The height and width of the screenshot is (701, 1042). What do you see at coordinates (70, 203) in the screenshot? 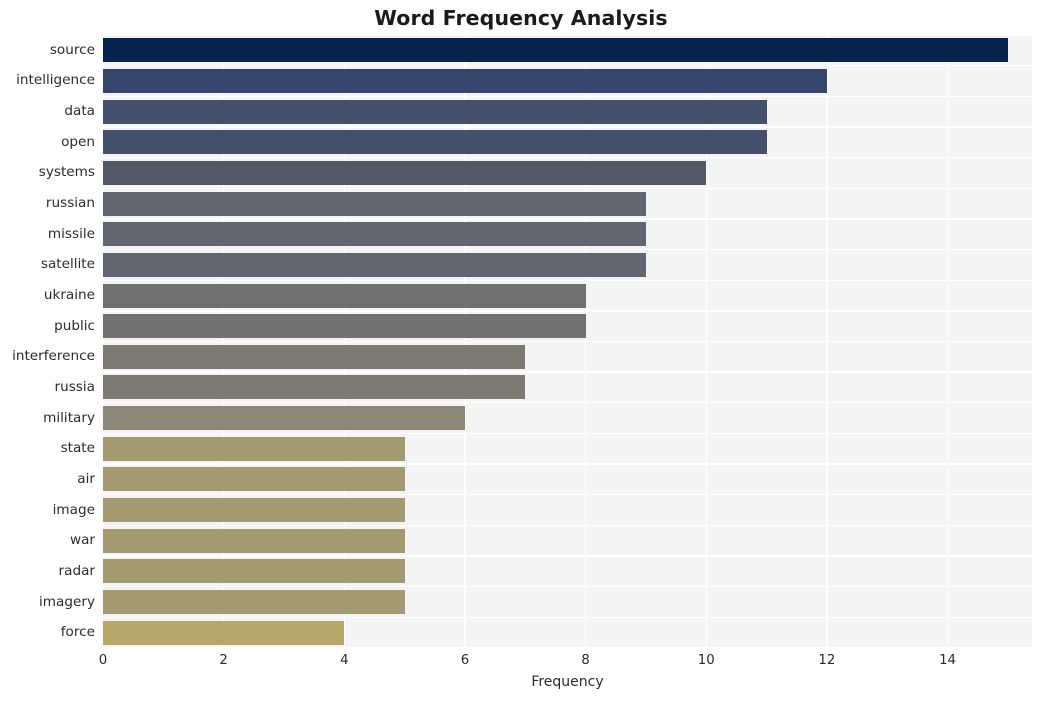
I see `y-axis-tick-label: russian` at bounding box center [70, 203].